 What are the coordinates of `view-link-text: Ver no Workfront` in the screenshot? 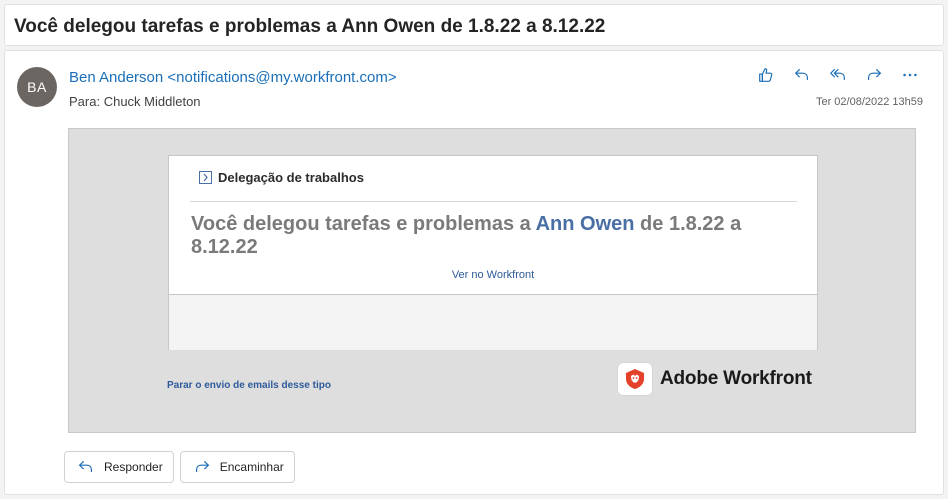 It's located at (493, 275).